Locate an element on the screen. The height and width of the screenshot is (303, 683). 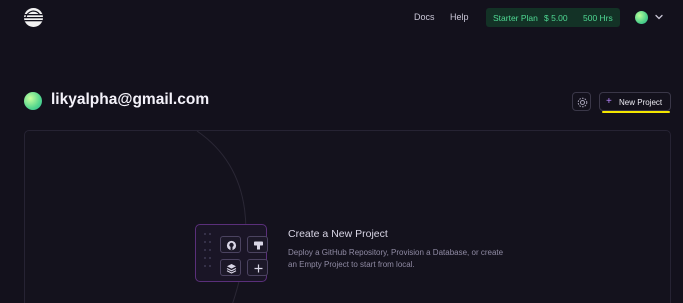
user-avatar is located at coordinates (641, 17).